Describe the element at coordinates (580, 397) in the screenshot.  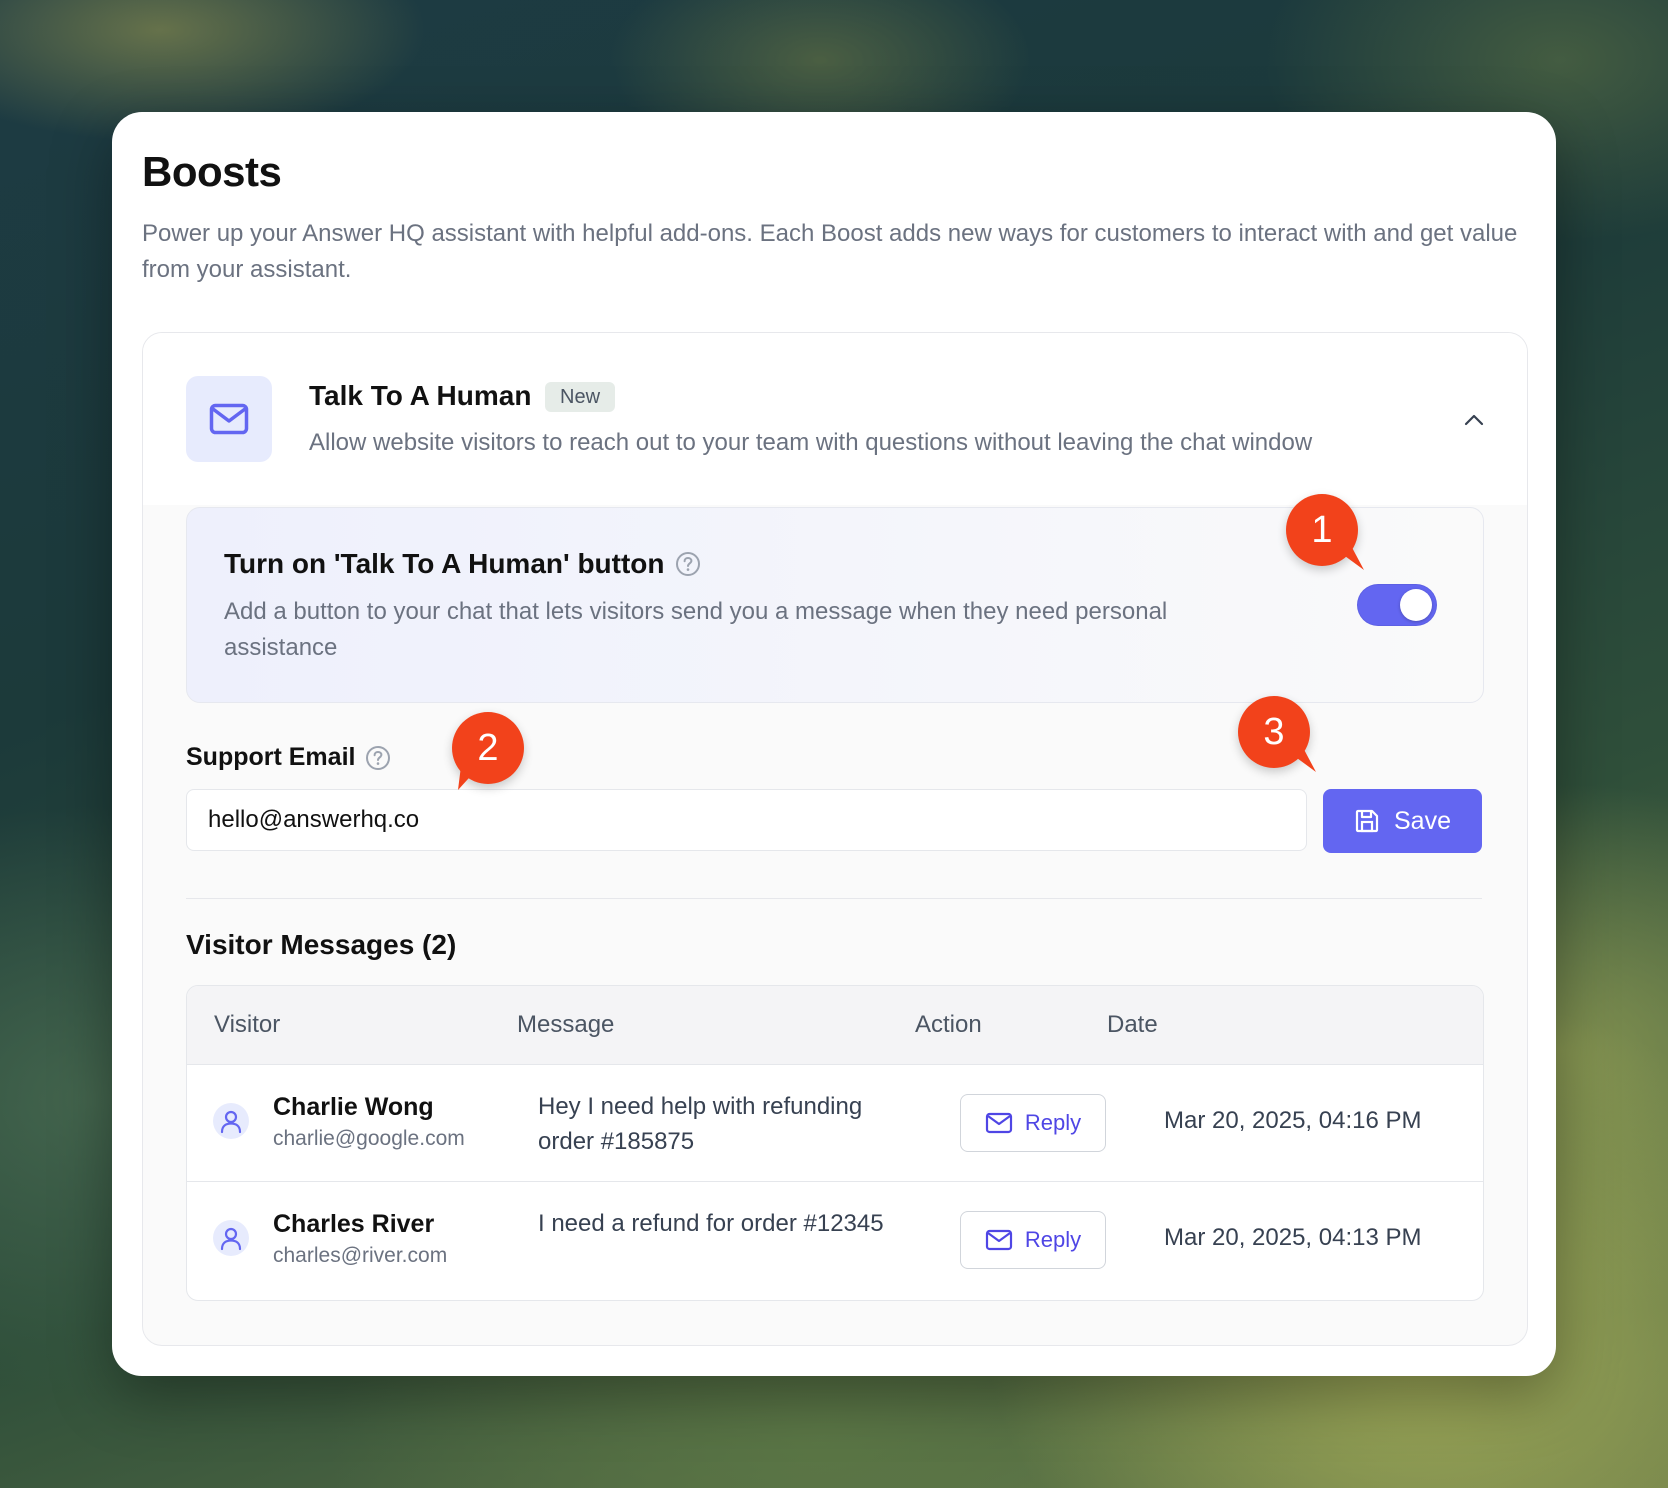
I see `new-badge: New` at that location.